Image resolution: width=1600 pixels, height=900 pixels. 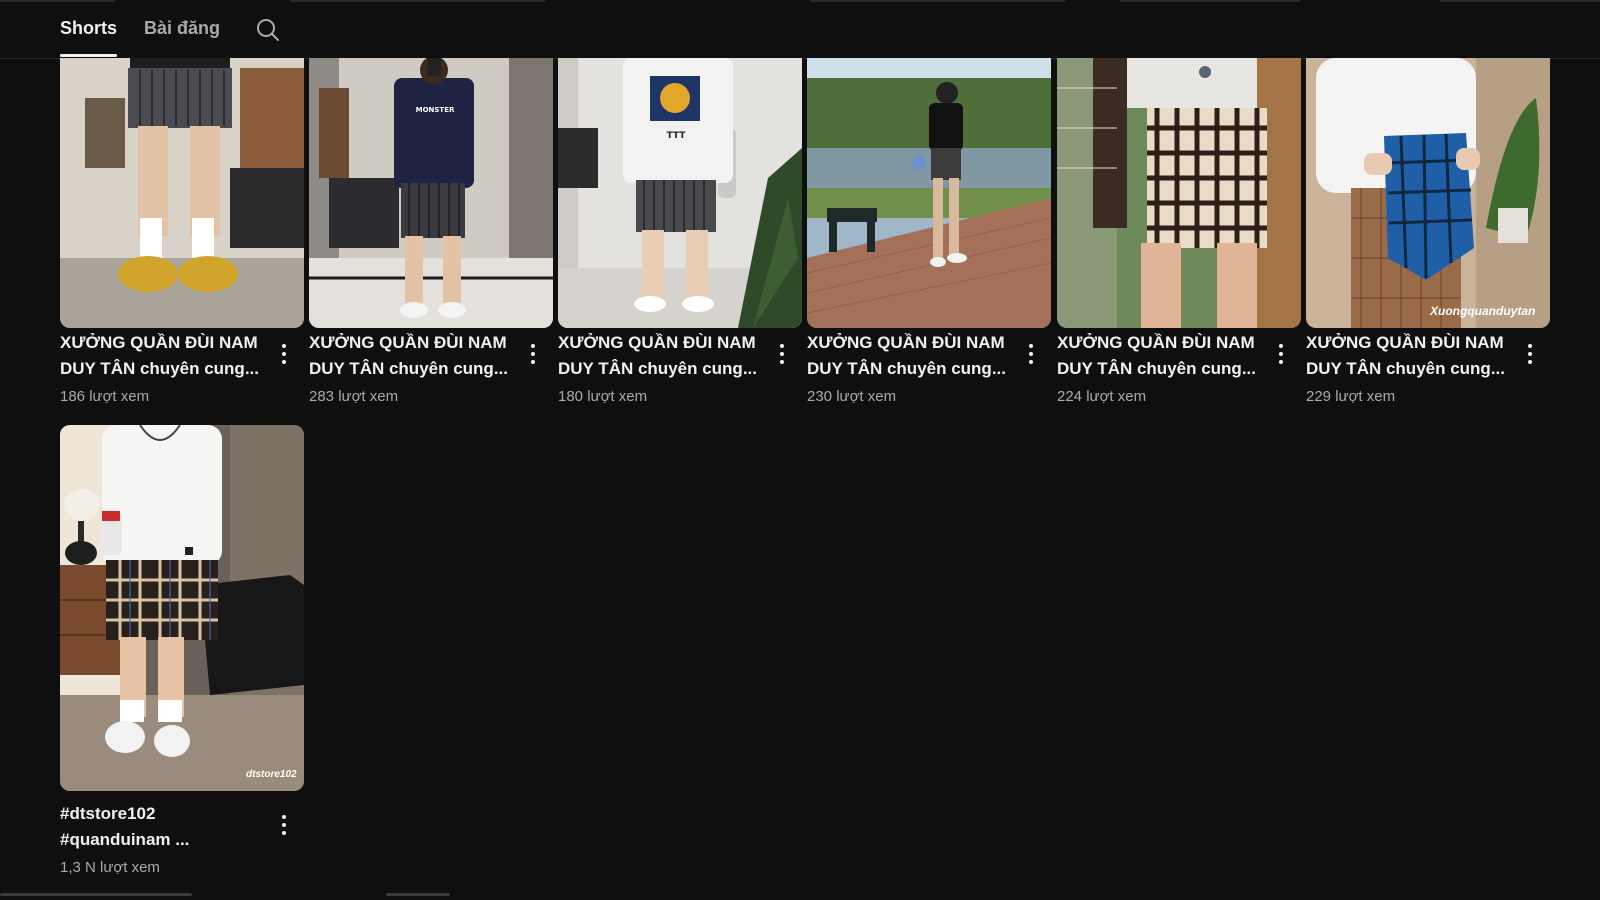 What do you see at coordinates (603, 396) in the screenshot?
I see `view-count: 180 lượt xem` at bounding box center [603, 396].